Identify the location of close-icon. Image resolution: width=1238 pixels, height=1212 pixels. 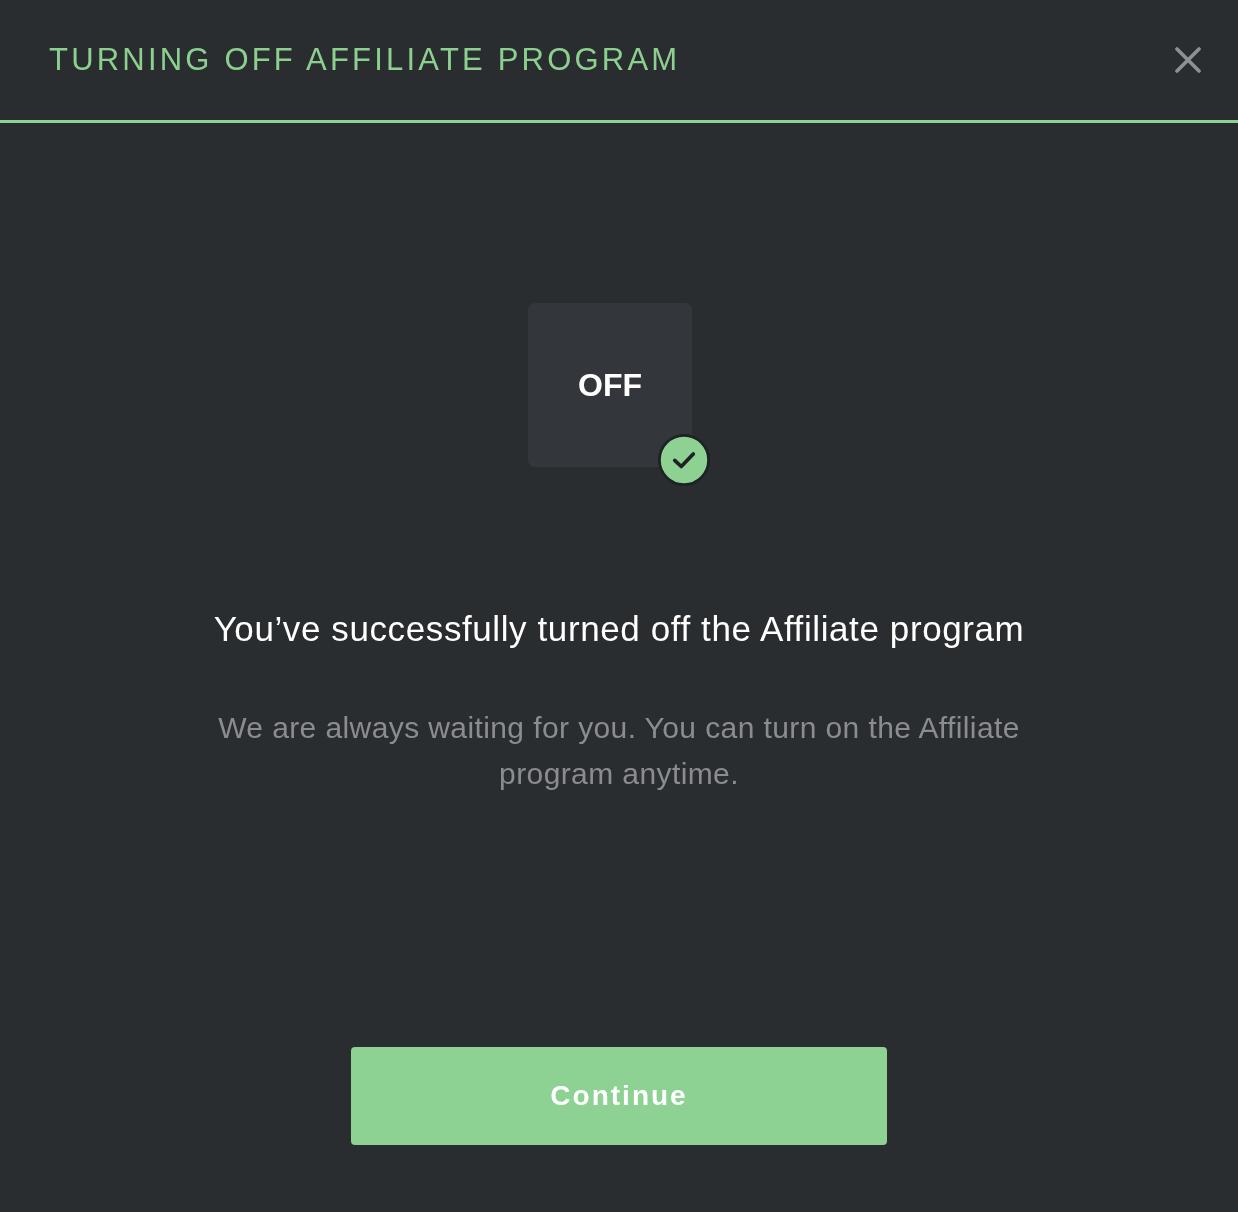
(1188, 60).